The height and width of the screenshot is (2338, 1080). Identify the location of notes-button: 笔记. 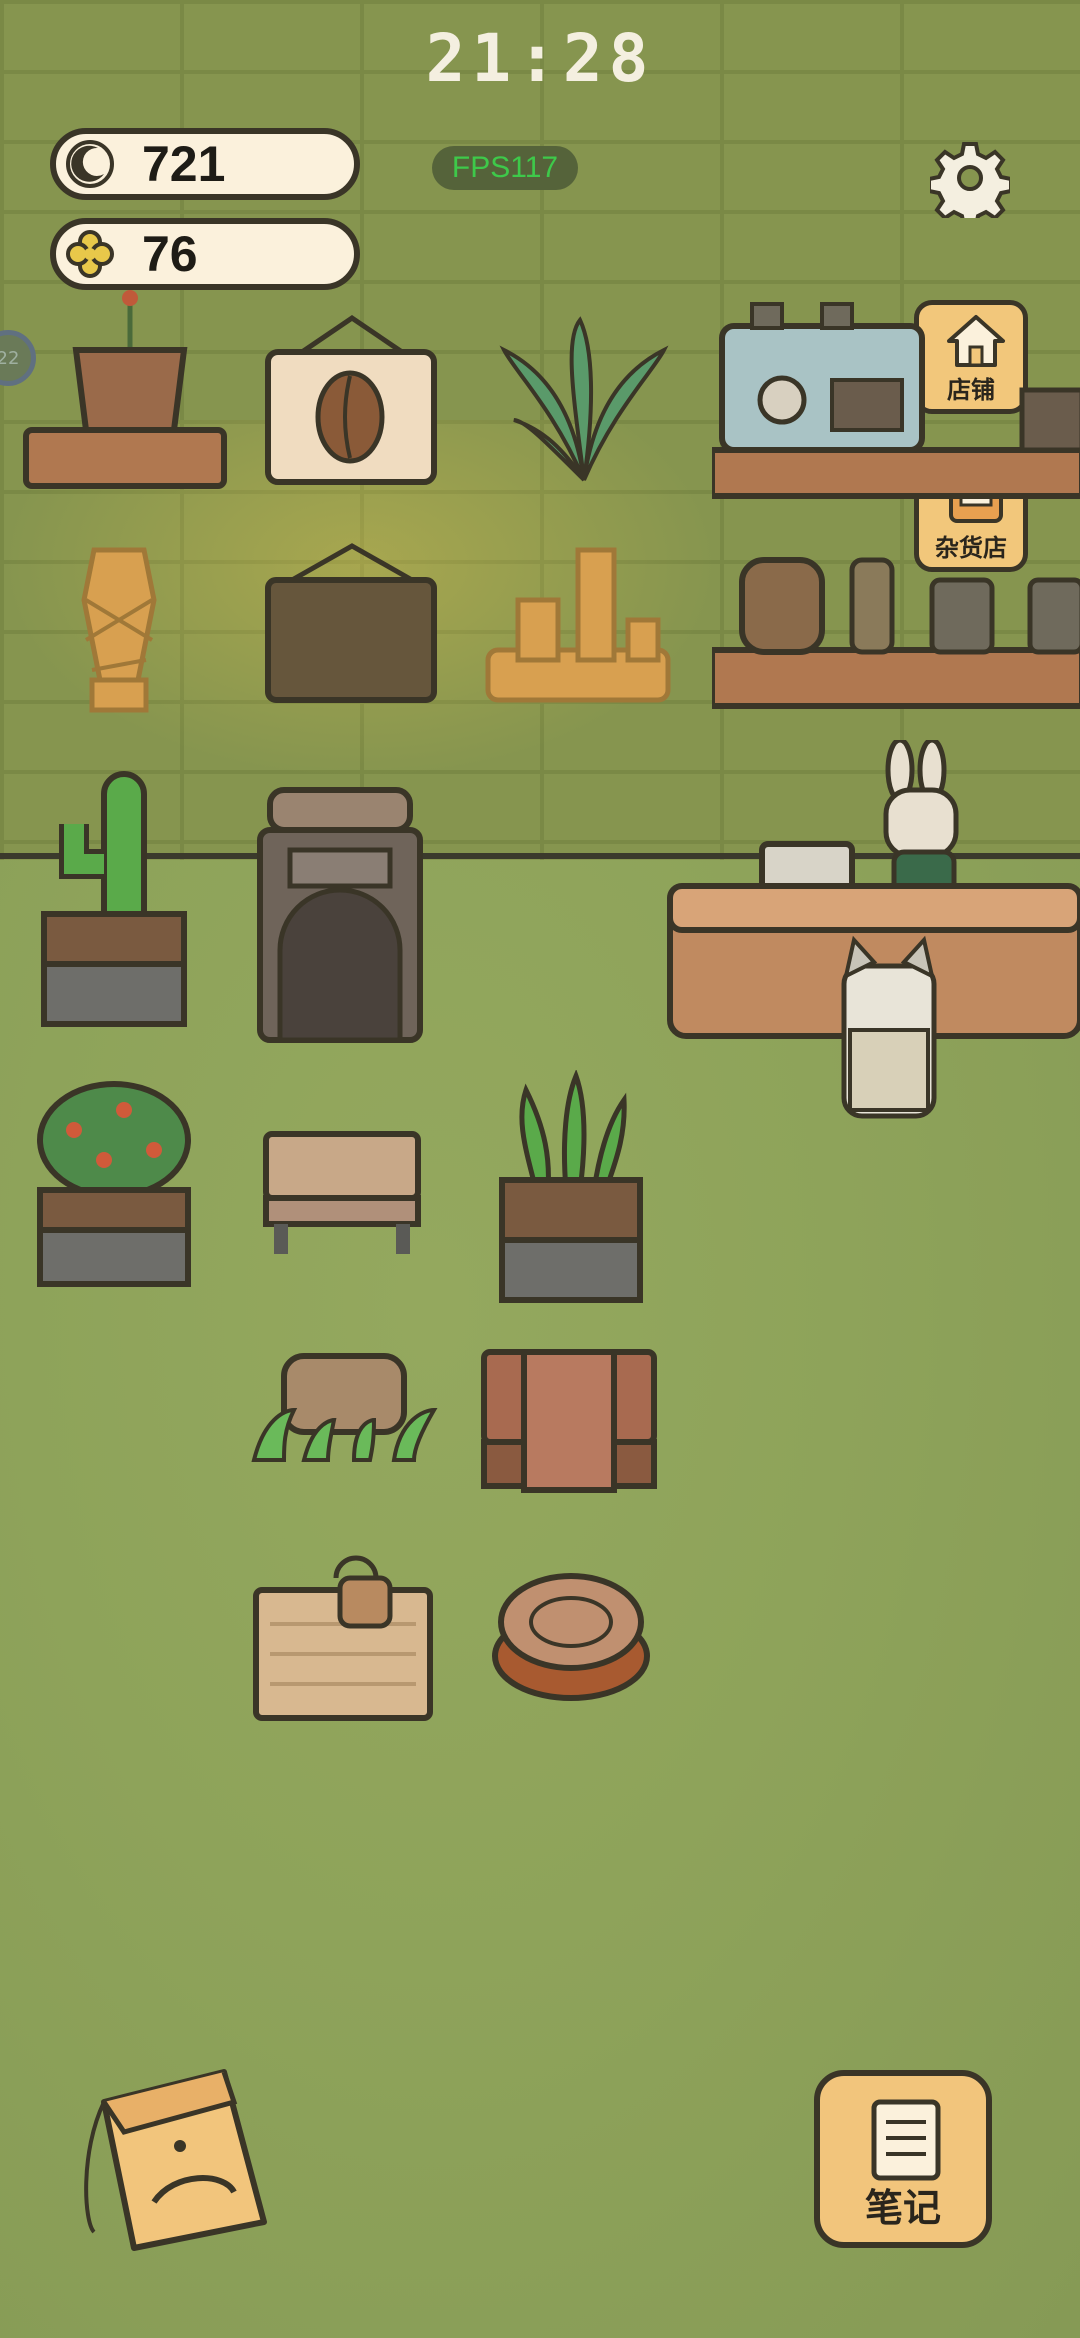
(903, 2159).